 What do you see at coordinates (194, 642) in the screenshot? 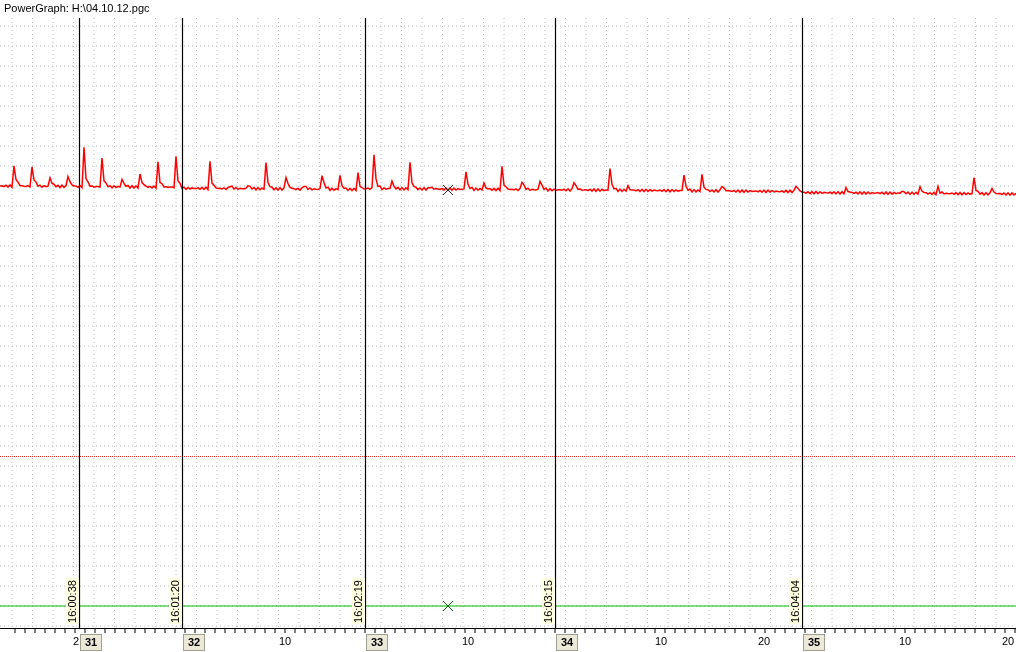
I see `marker-number-tag: 32` at bounding box center [194, 642].